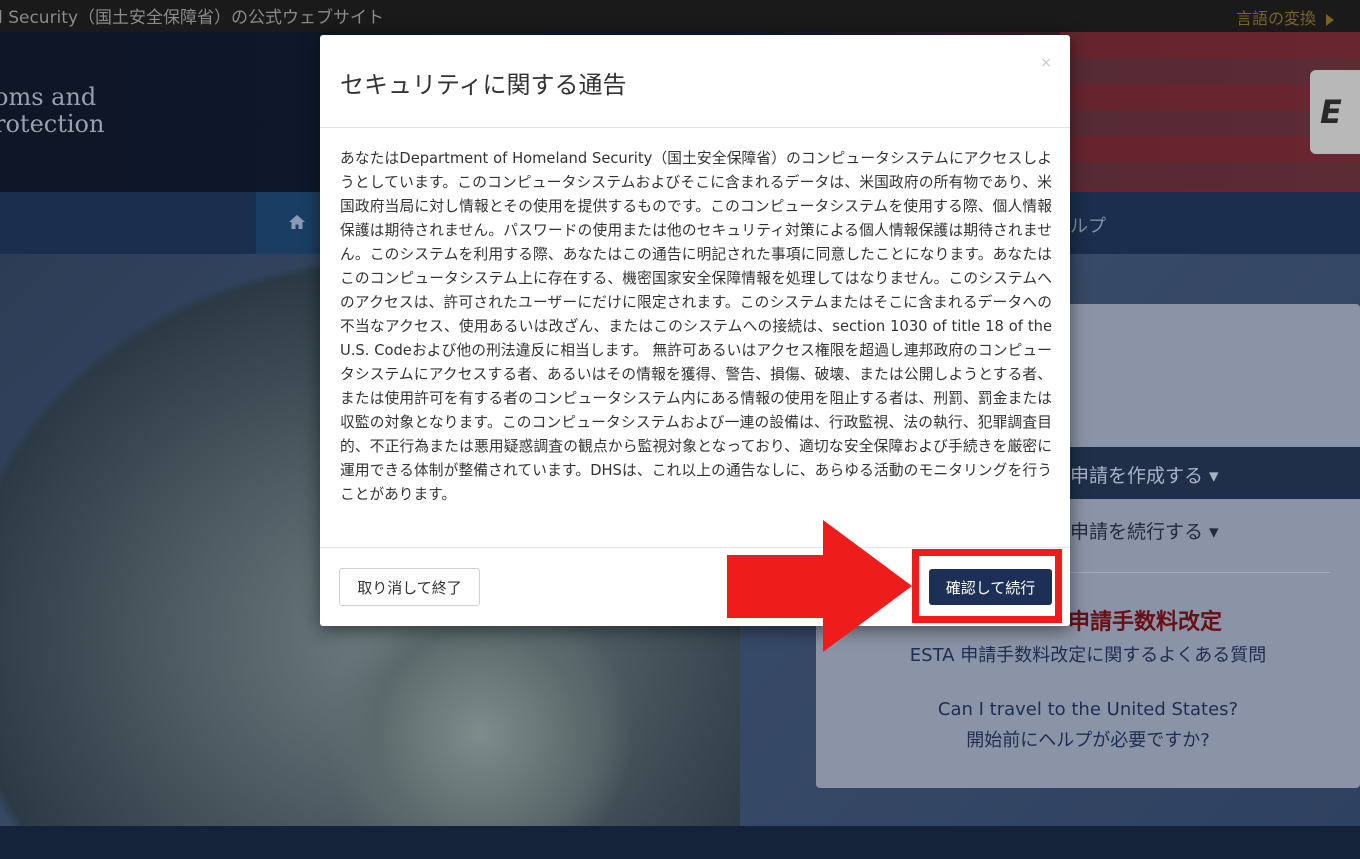  Describe the element at coordinates (819, 586) in the screenshot. I see `red-arrow-annotation` at that location.